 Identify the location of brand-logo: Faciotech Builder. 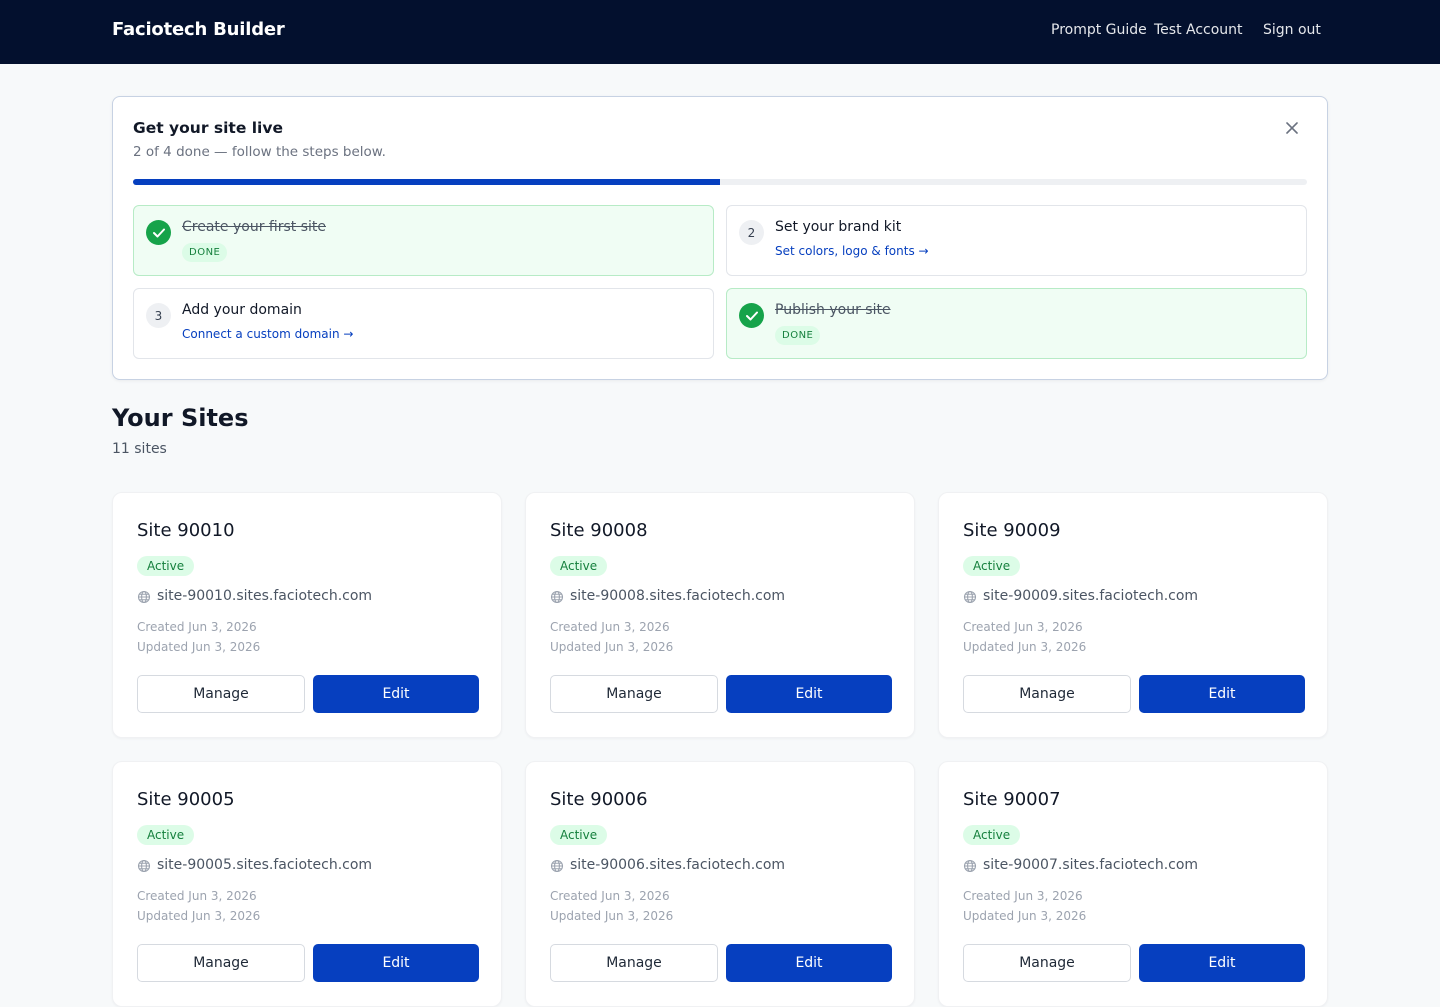
(198, 29).